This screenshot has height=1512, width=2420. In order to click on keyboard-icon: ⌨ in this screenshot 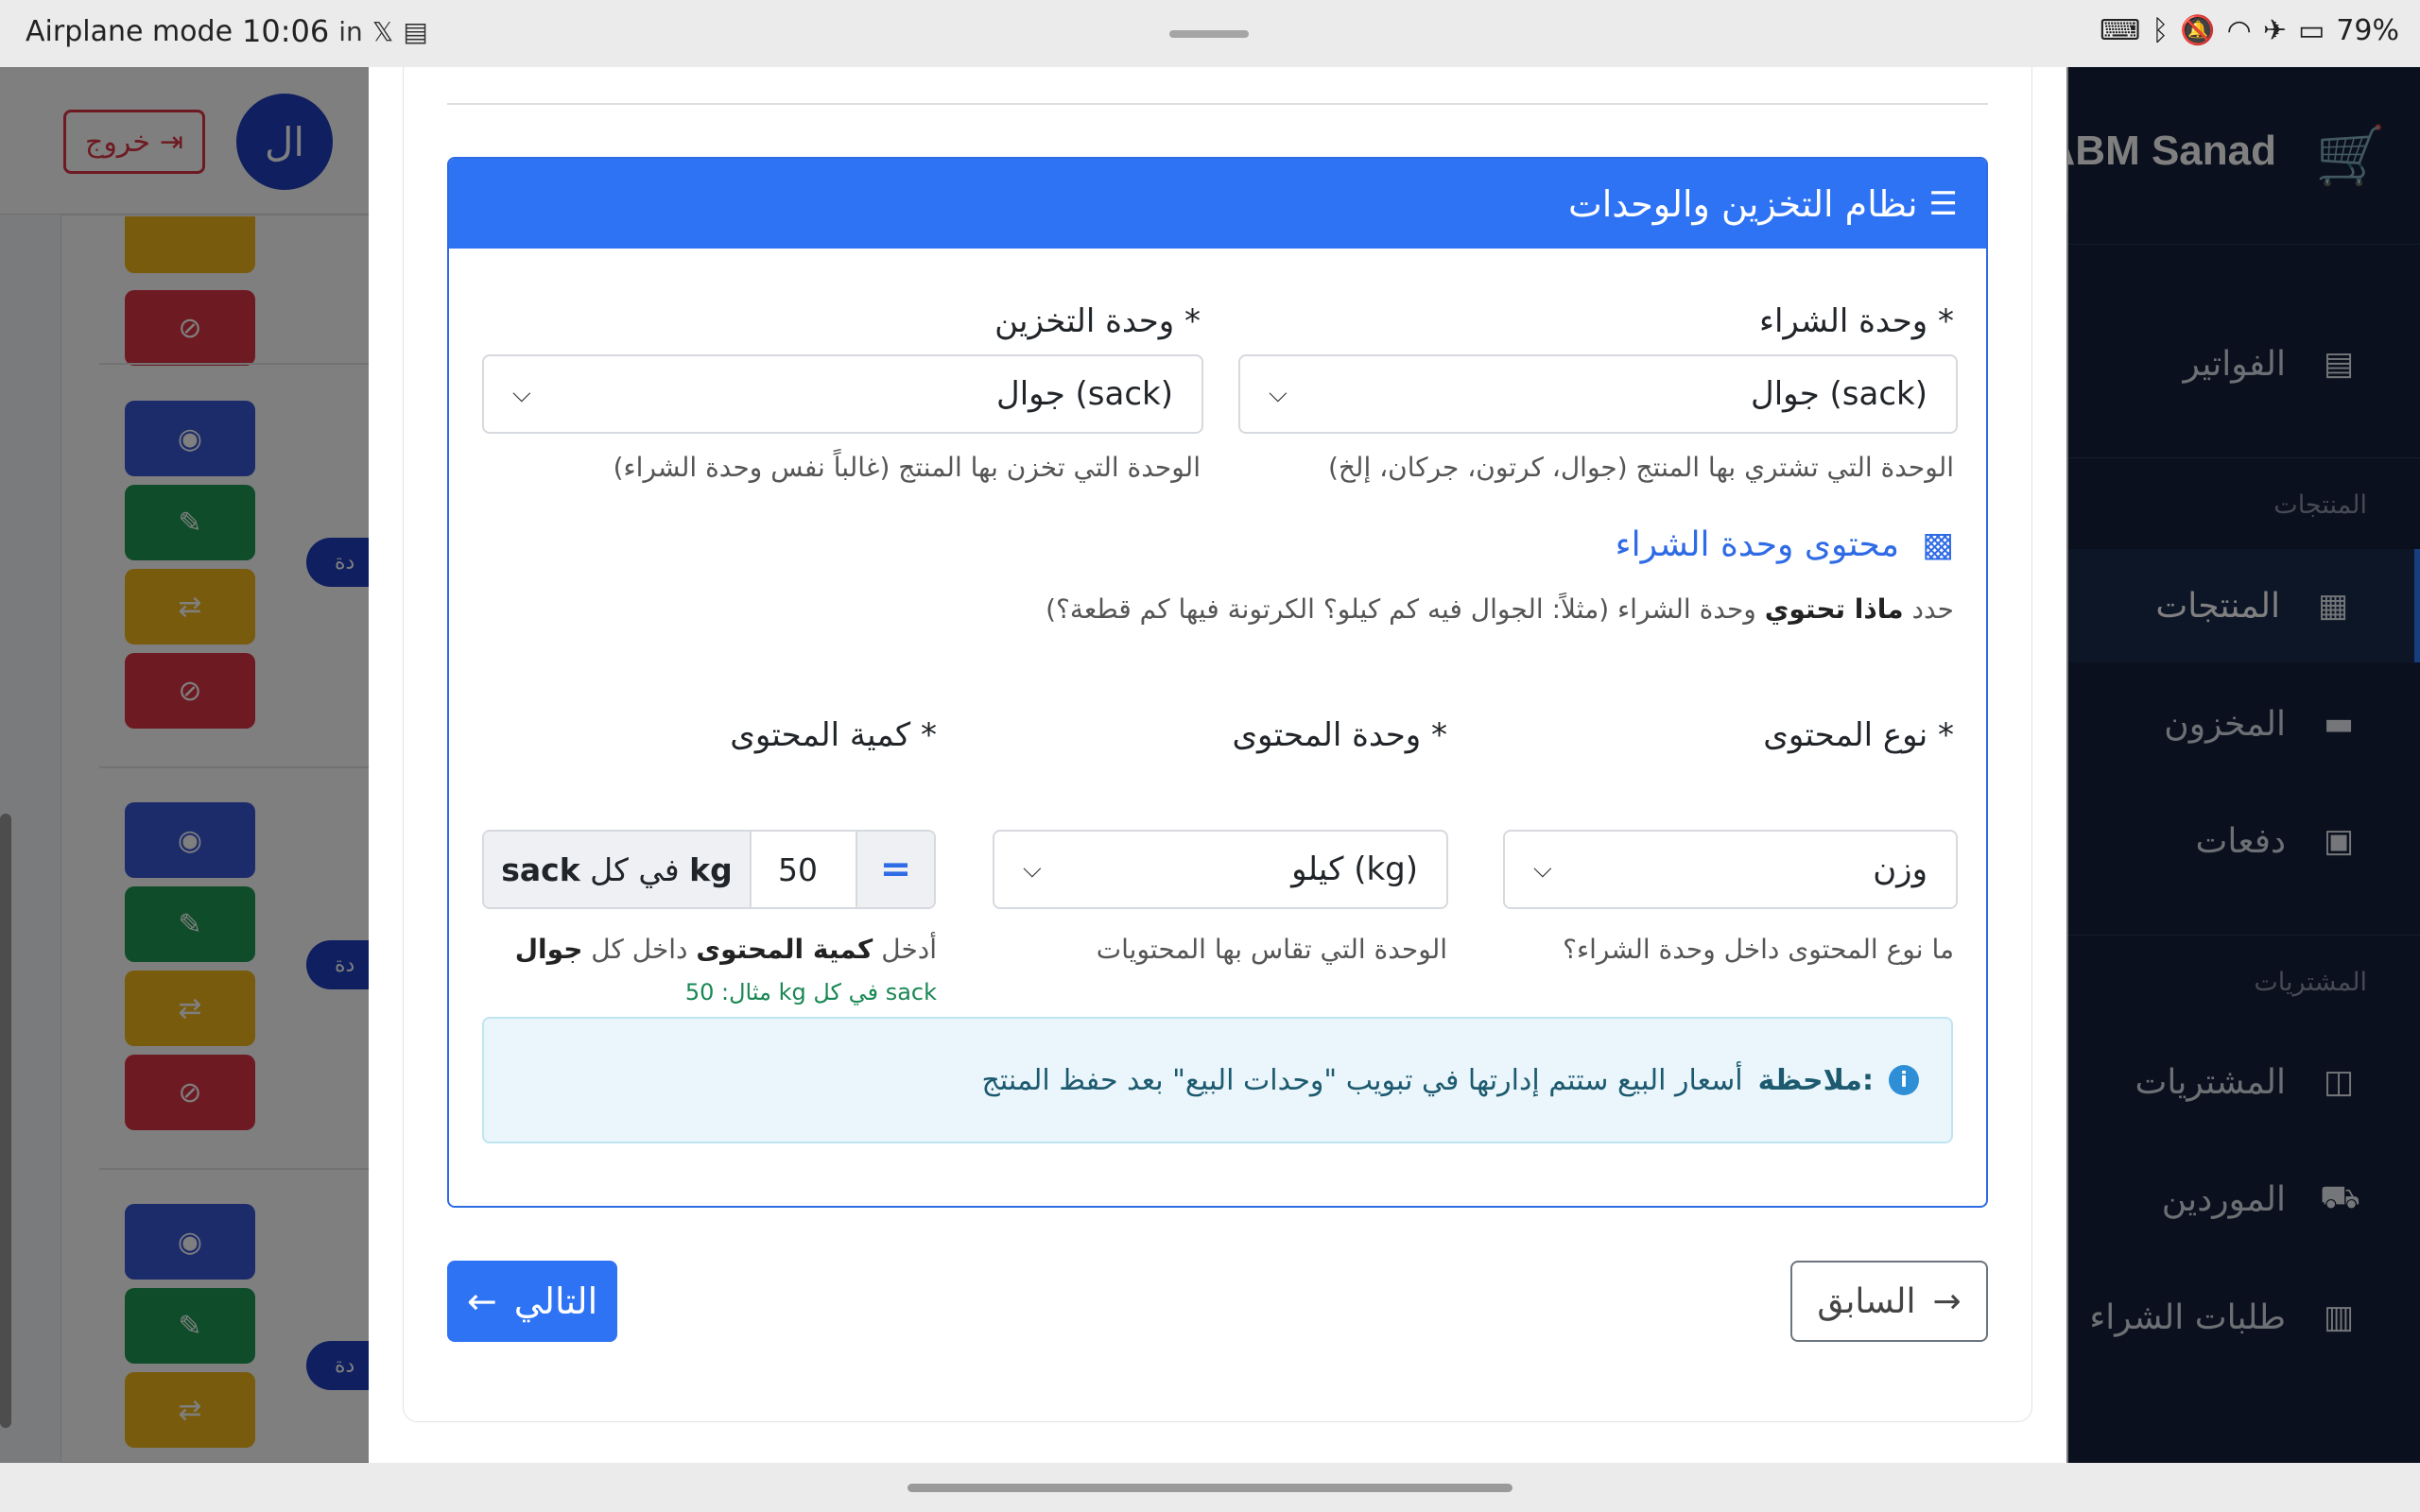, I will do `click(2120, 30)`.